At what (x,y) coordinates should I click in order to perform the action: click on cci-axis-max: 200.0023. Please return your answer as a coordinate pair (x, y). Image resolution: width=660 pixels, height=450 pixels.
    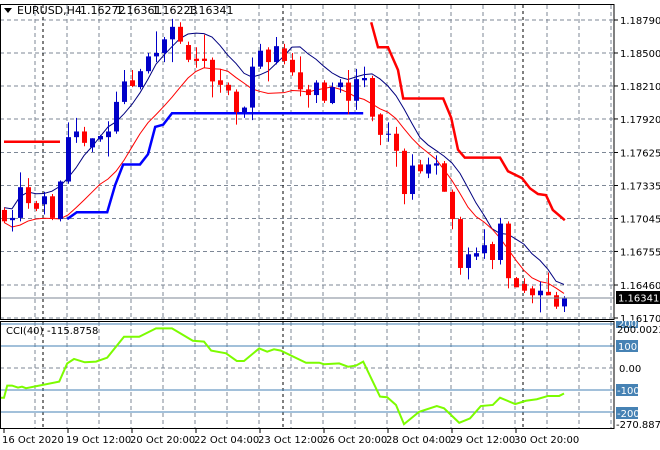
    Looking at the image, I should click on (638, 330).